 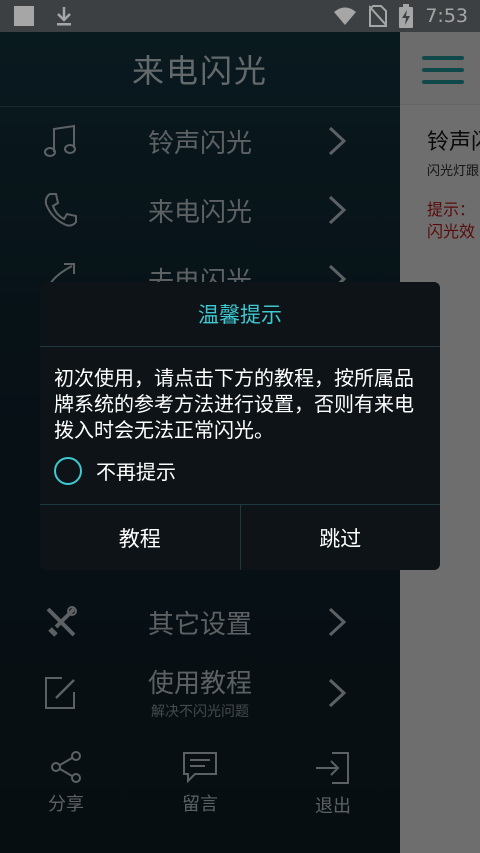 What do you see at coordinates (340, 537) in the screenshot?
I see `skip-button: 跳过` at bounding box center [340, 537].